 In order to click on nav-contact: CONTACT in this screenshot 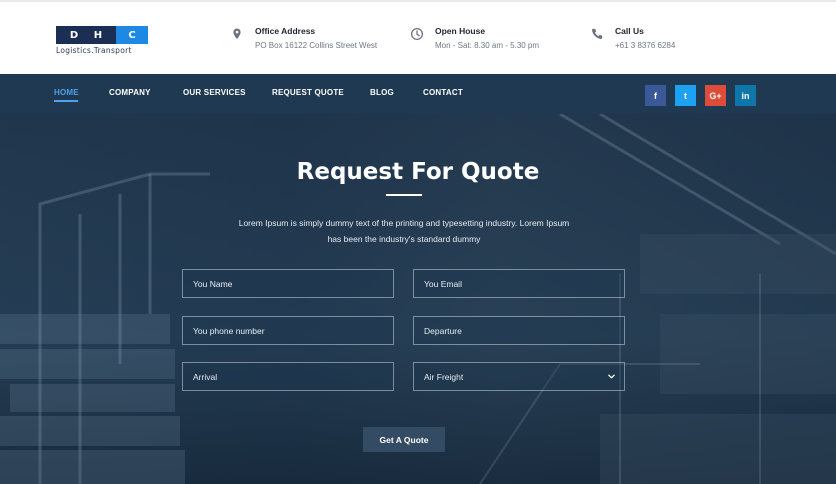, I will do `click(443, 92)`.